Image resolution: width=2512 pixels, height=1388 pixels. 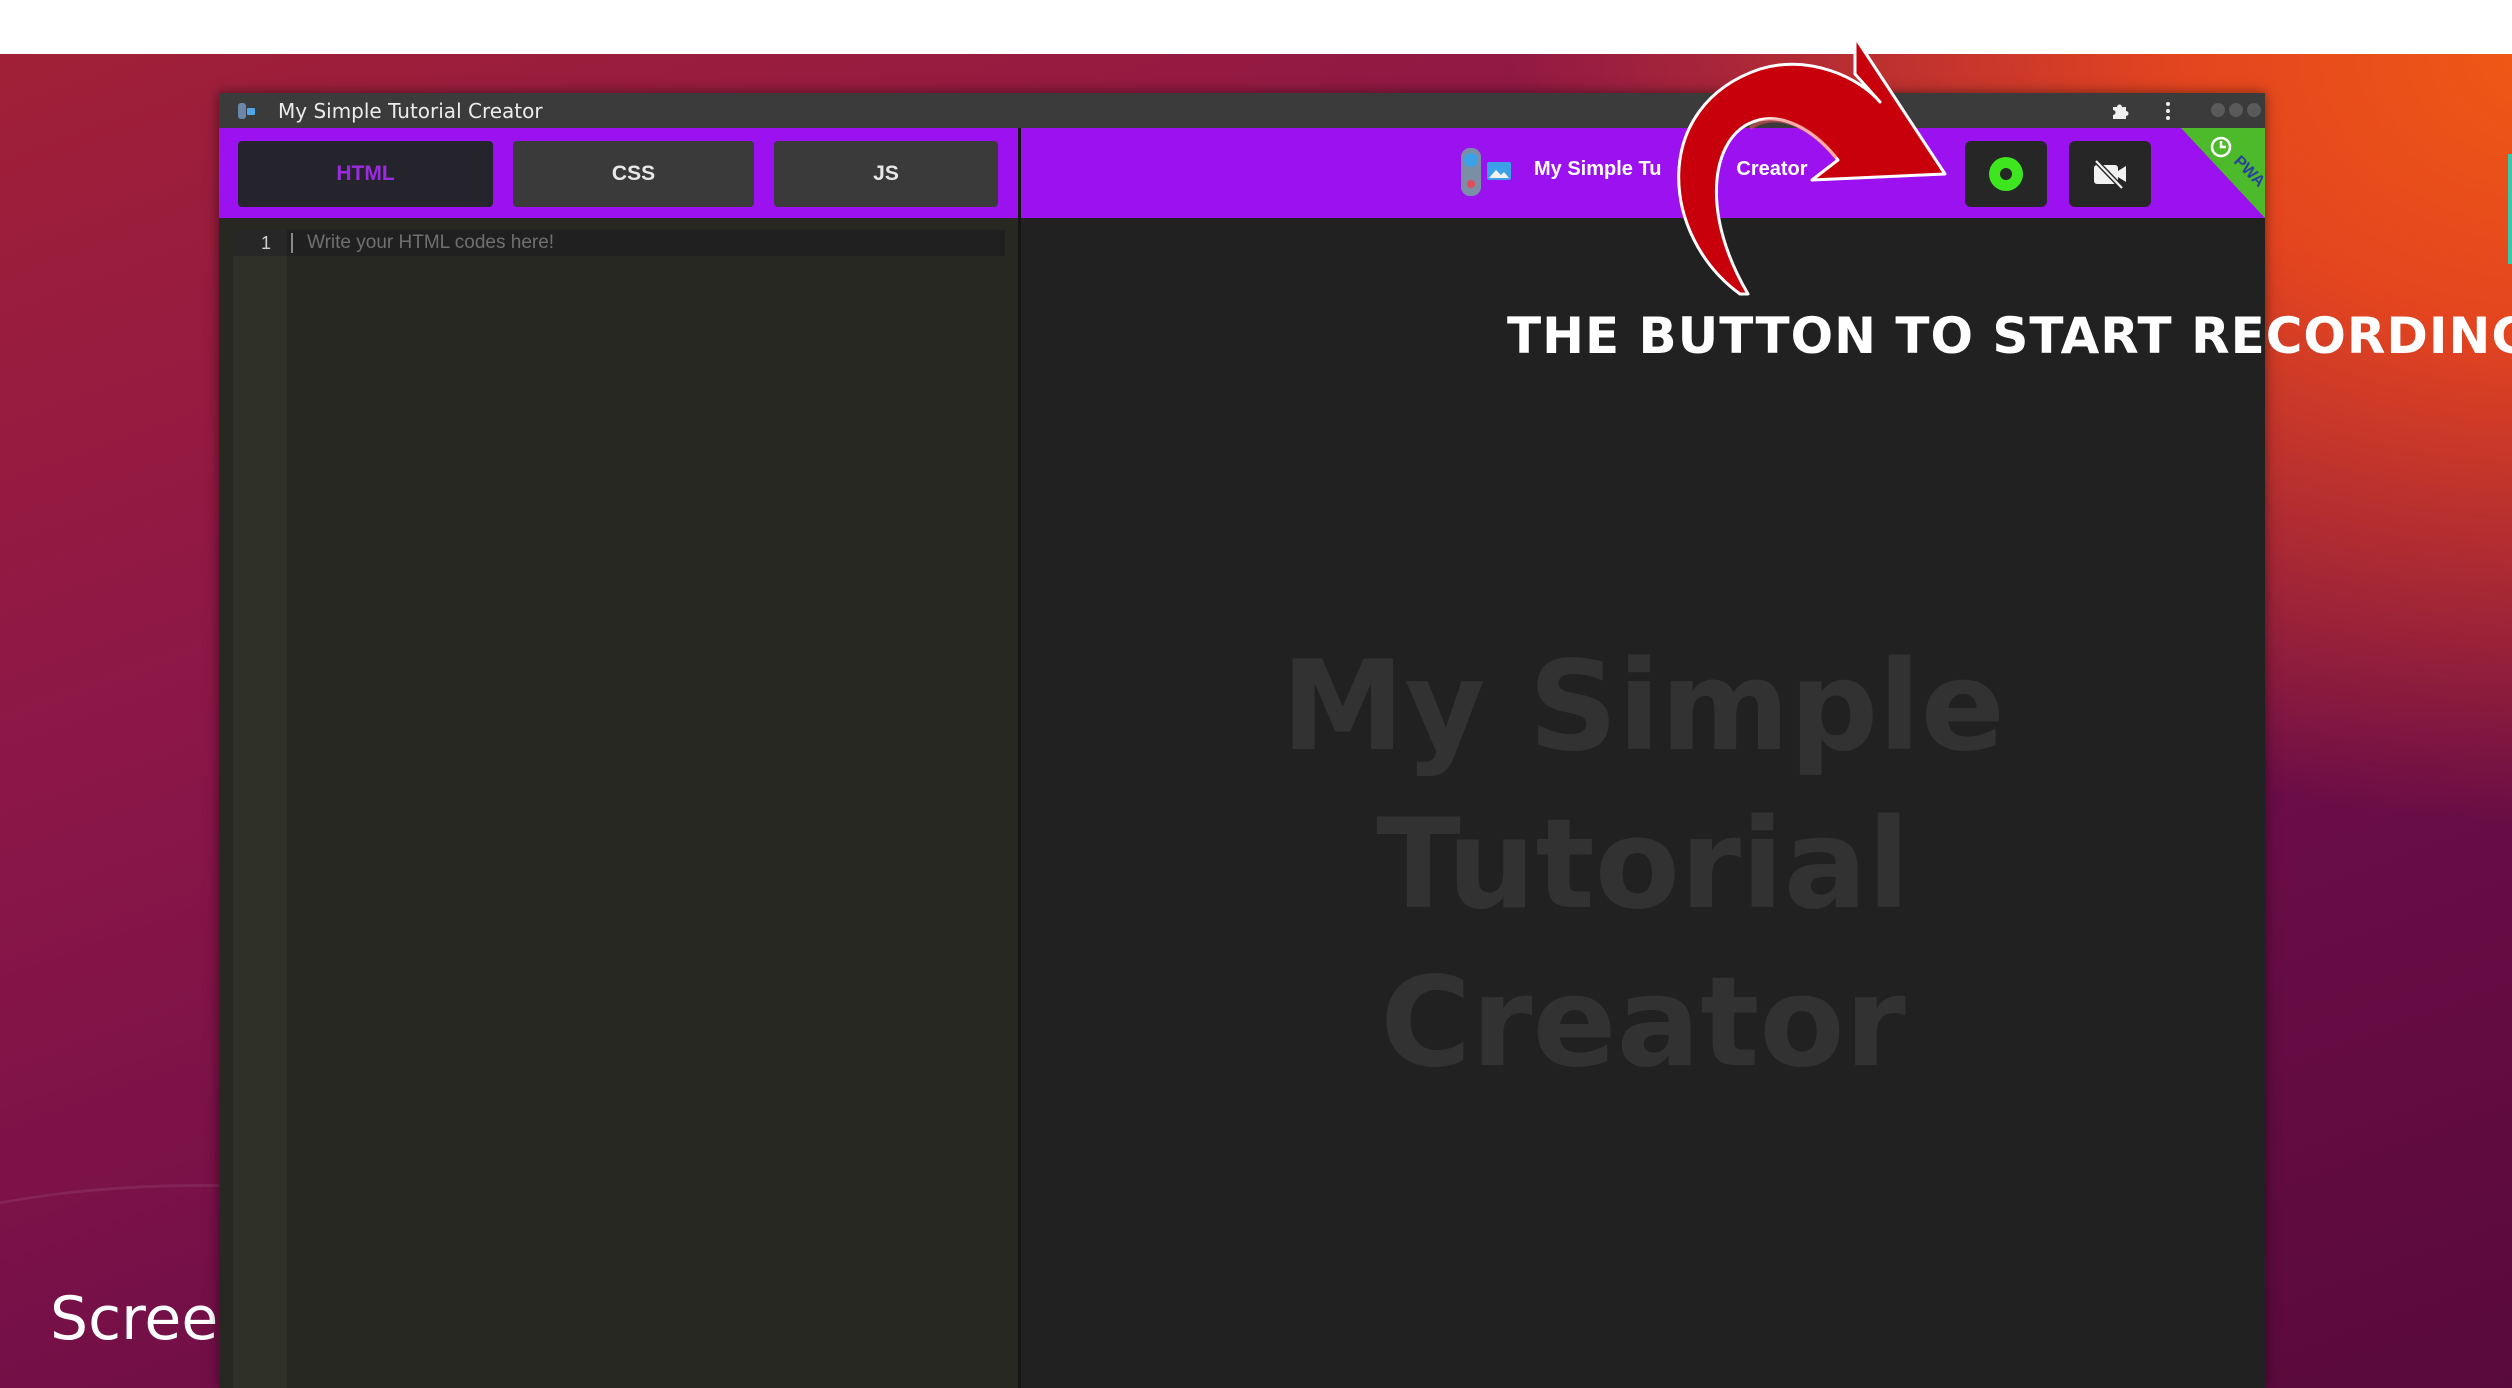 I want to click on language-tab-bar: HTML CSS JS, so click(x=618, y=173).